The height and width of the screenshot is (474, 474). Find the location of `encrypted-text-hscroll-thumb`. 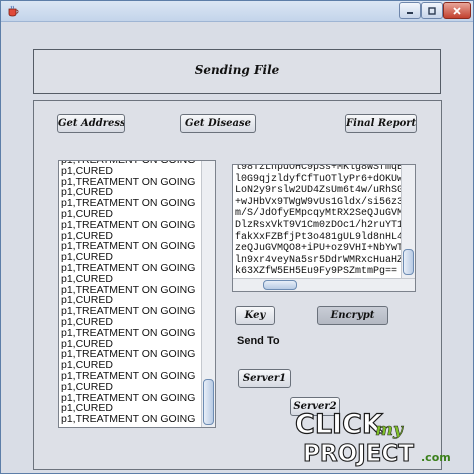

encrypted-text-hscroll-thumb is located at coordinates (280, 285).